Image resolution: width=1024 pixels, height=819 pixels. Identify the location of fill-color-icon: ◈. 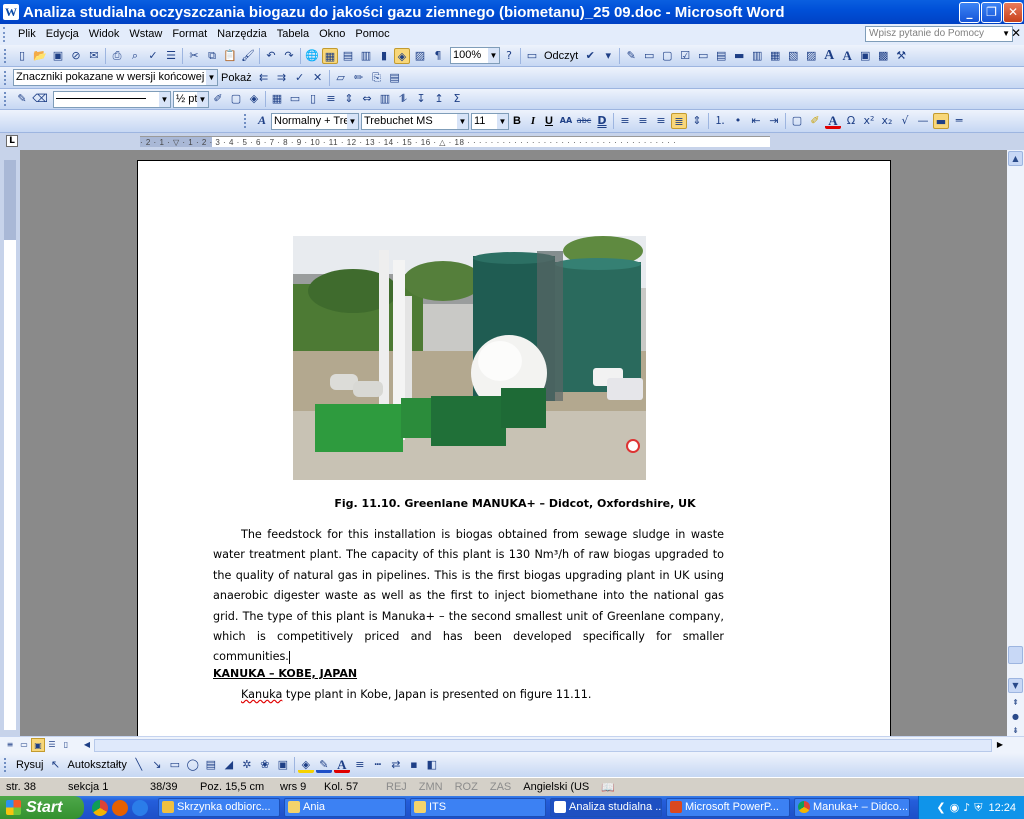
(305, 765).